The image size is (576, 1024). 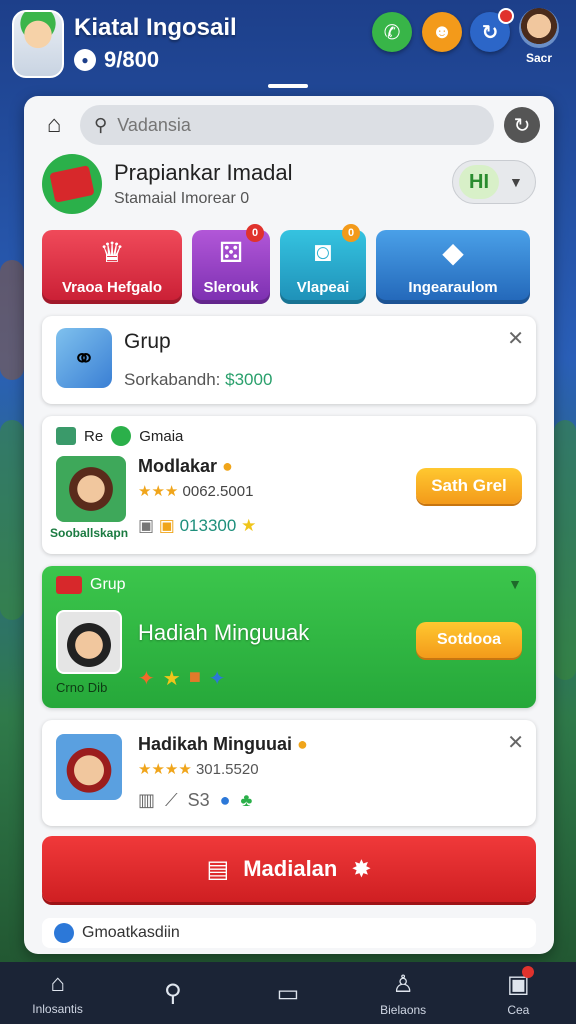 I want to click on coin-icon: ●, so click(x=85, y=60).